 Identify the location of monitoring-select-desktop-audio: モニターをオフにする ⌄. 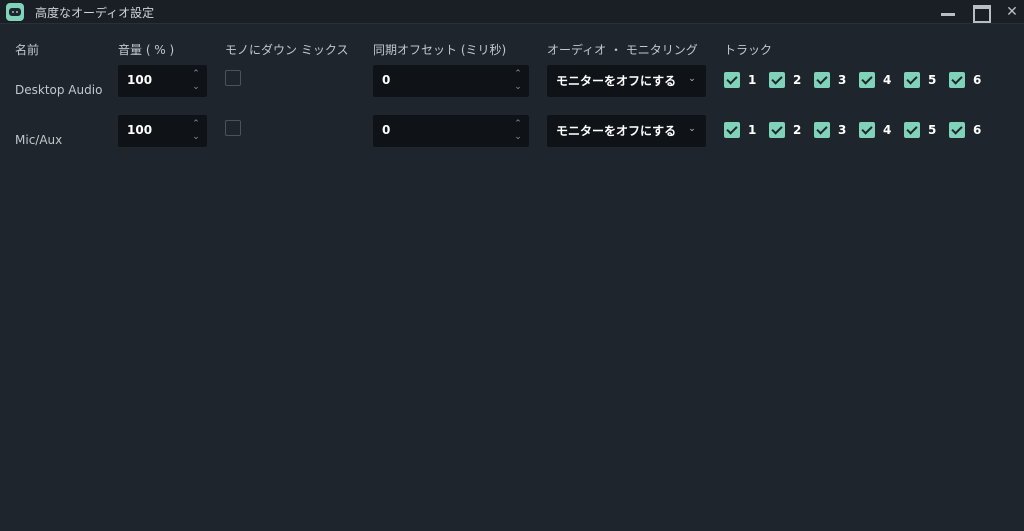
(626, 81).